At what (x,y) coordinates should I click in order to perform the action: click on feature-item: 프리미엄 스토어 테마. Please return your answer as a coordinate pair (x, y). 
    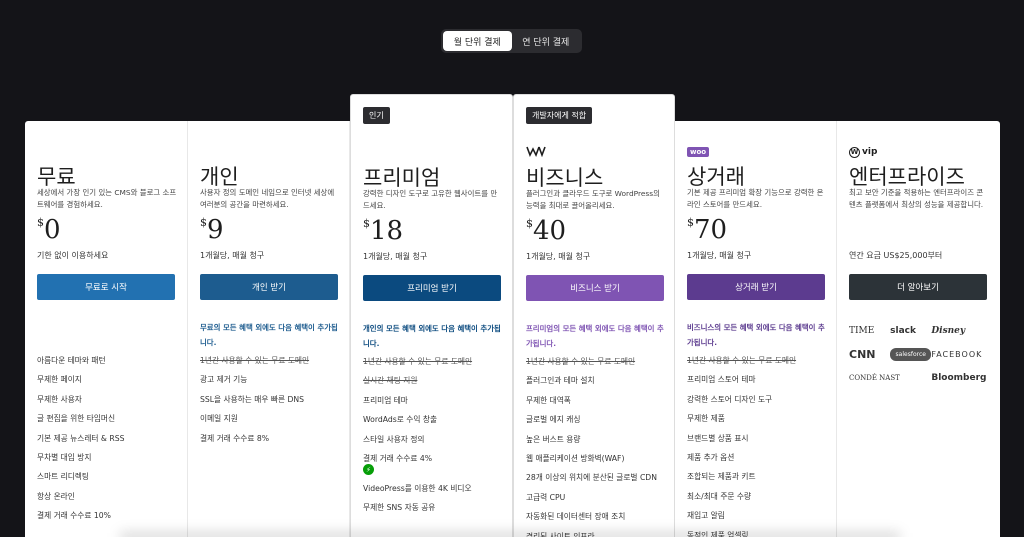
    Looking at the image, I should click on (721, 380).